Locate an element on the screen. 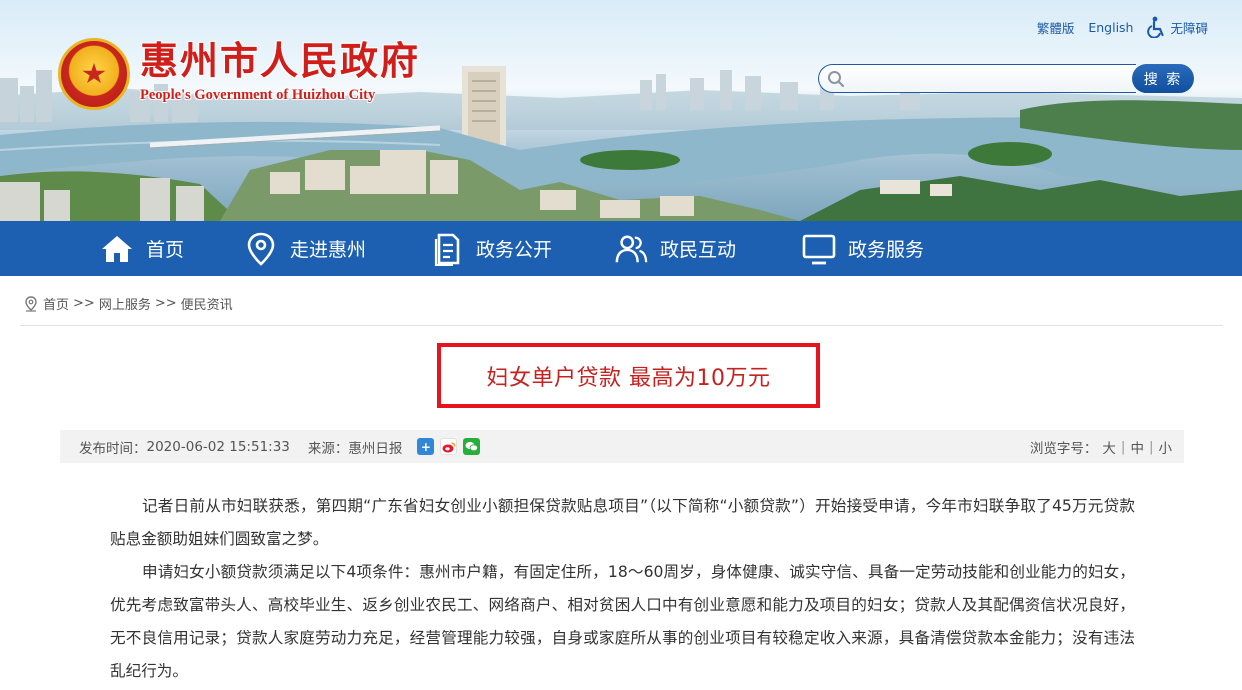 The width and height of the screenshot is (1242, 690). traditional-chinese-link: 繁體版 is located at coordinates (1056, 27).